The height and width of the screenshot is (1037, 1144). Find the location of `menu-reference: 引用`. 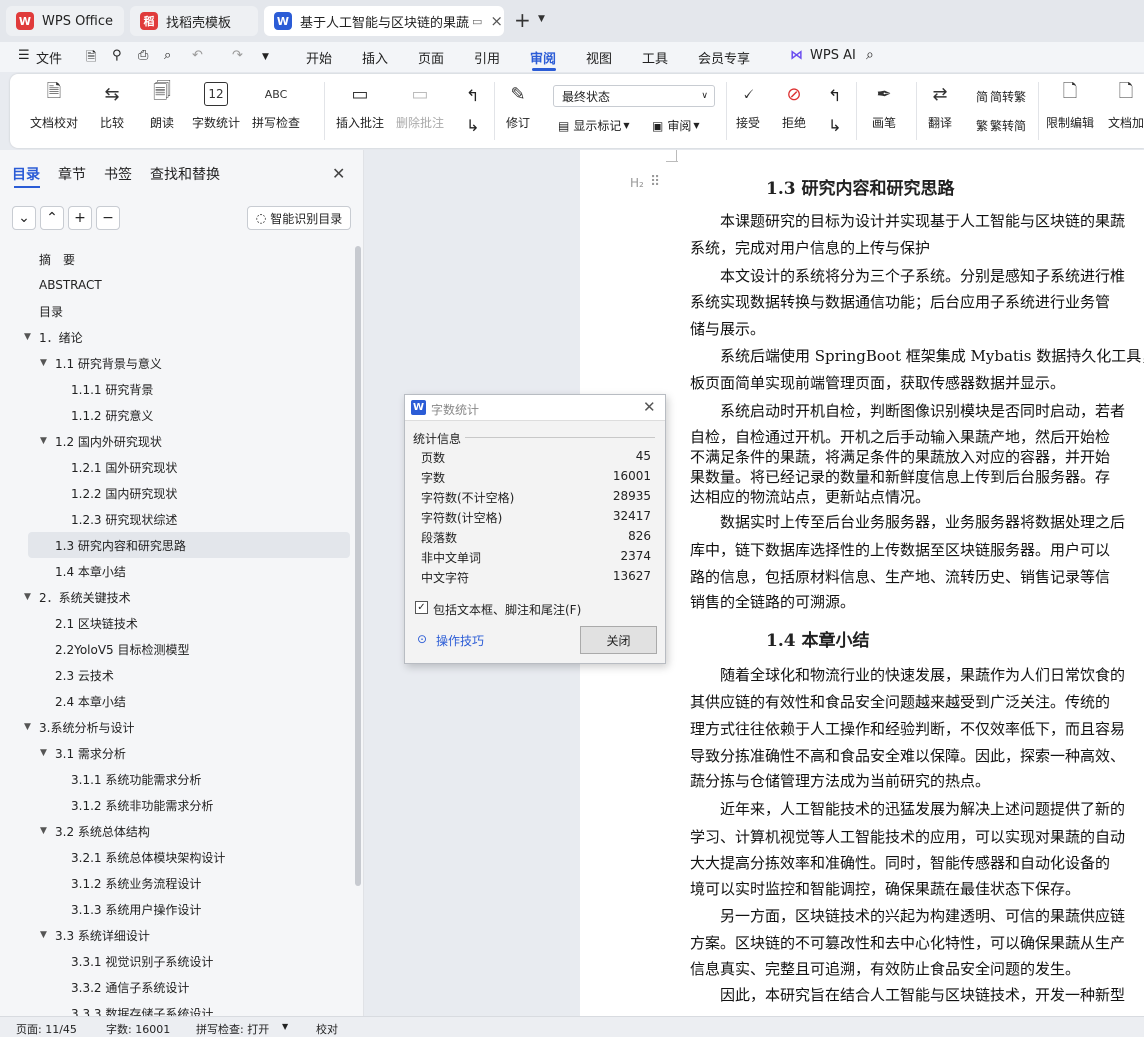

menu-reference: 引用 is located at coordinates (487, 57).